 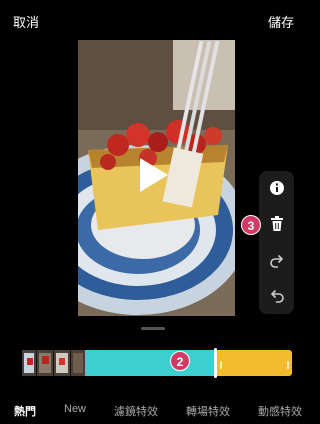 I want to click on tab-filter-effects: 濾鏡特效, so click(x=136, y=411).